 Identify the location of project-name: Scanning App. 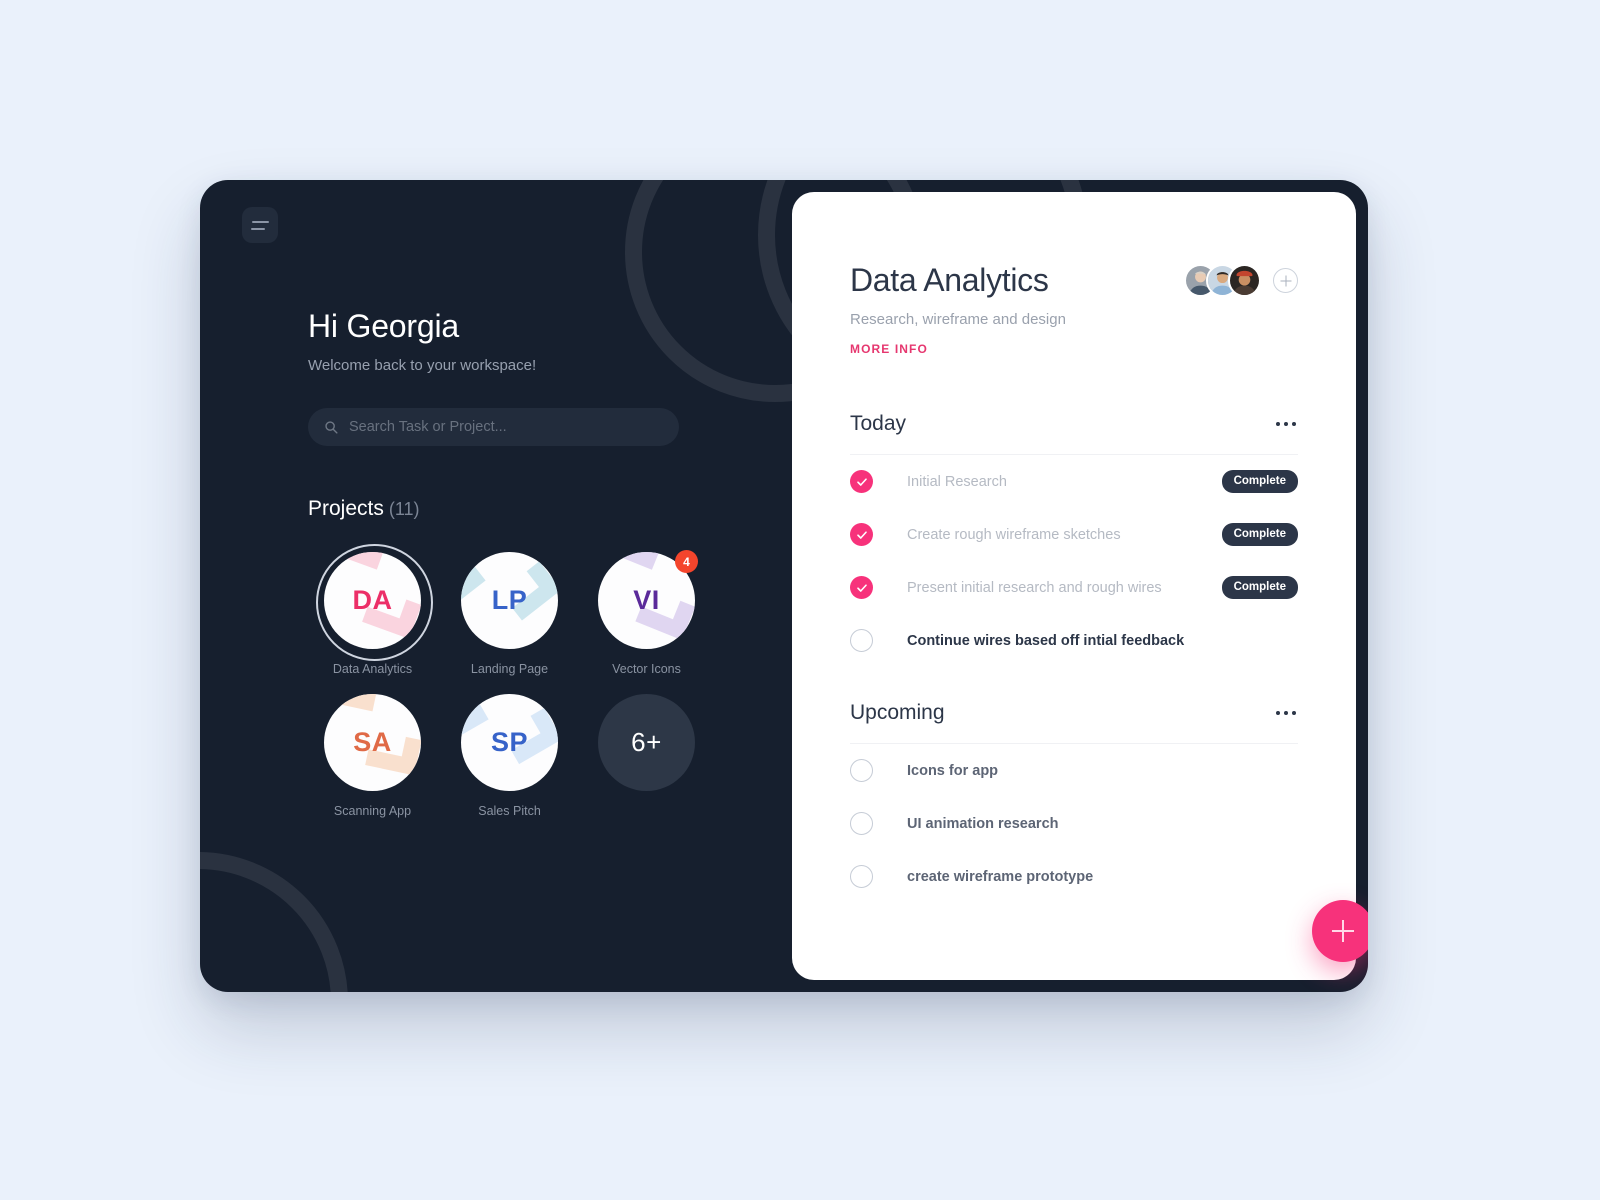
(372, 811).